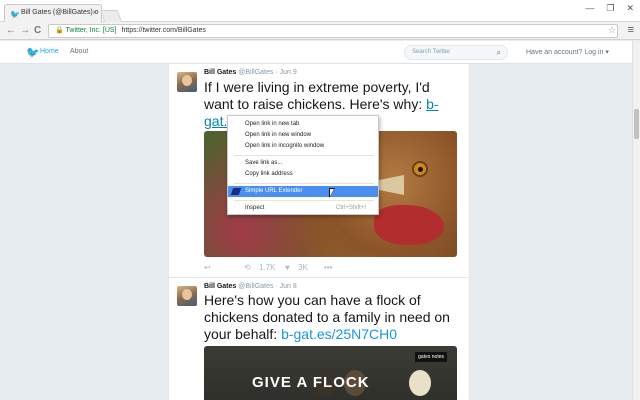 Image resolution: width=640 pixels, height=400 pixels. Describe the element at coordinates (49, 51) in the screenshot. I see `nav-home-link: Home` at that location.